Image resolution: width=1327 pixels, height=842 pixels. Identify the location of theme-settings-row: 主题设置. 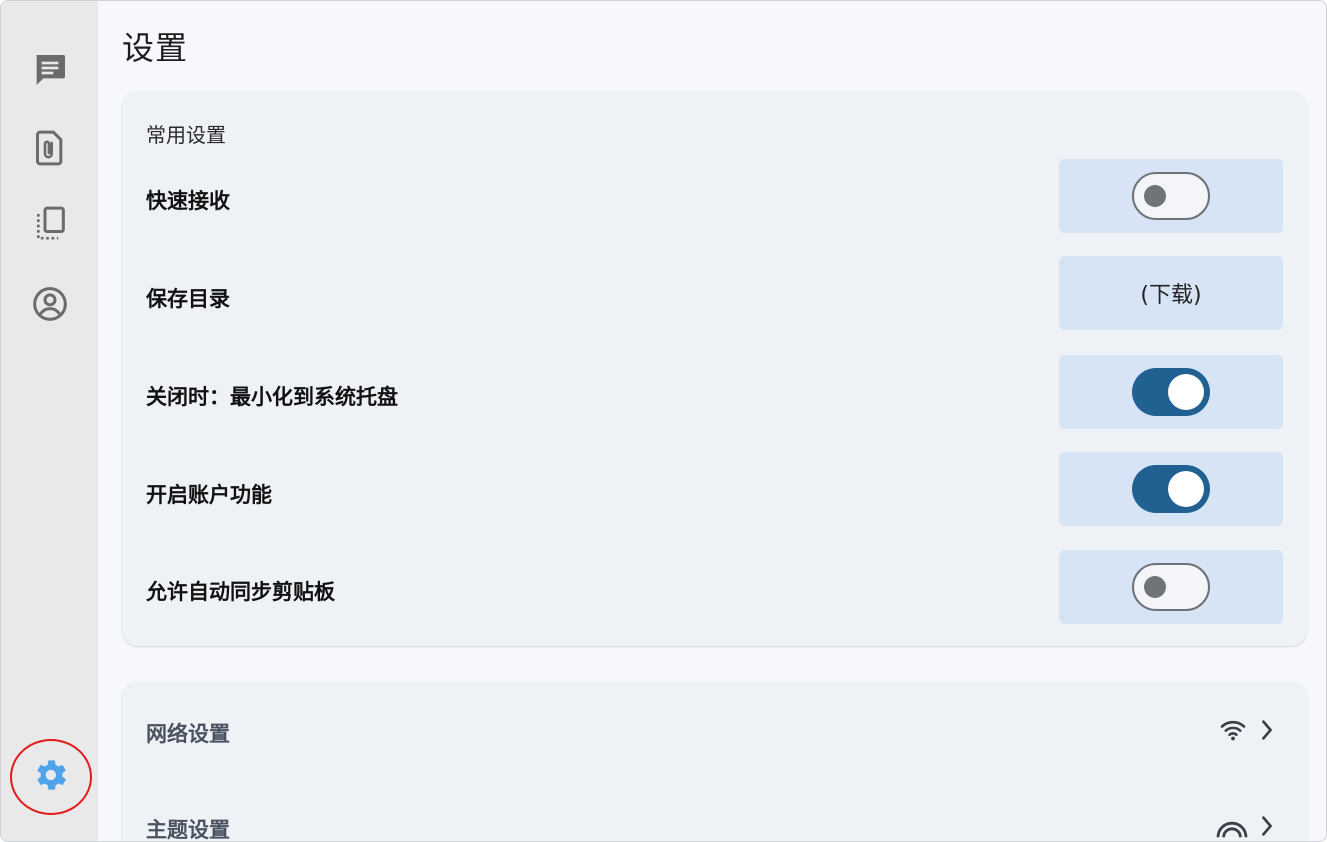
(714, 817).